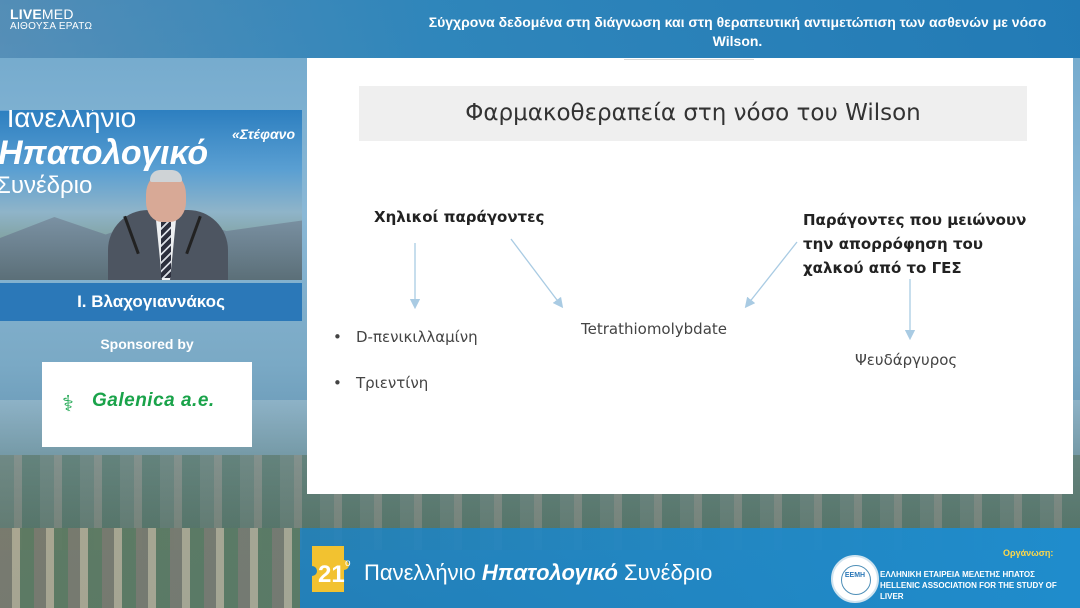  Describe the element at coordinates (348, 563) in the screenshot. I see `edition-suffix: ο` at that location.